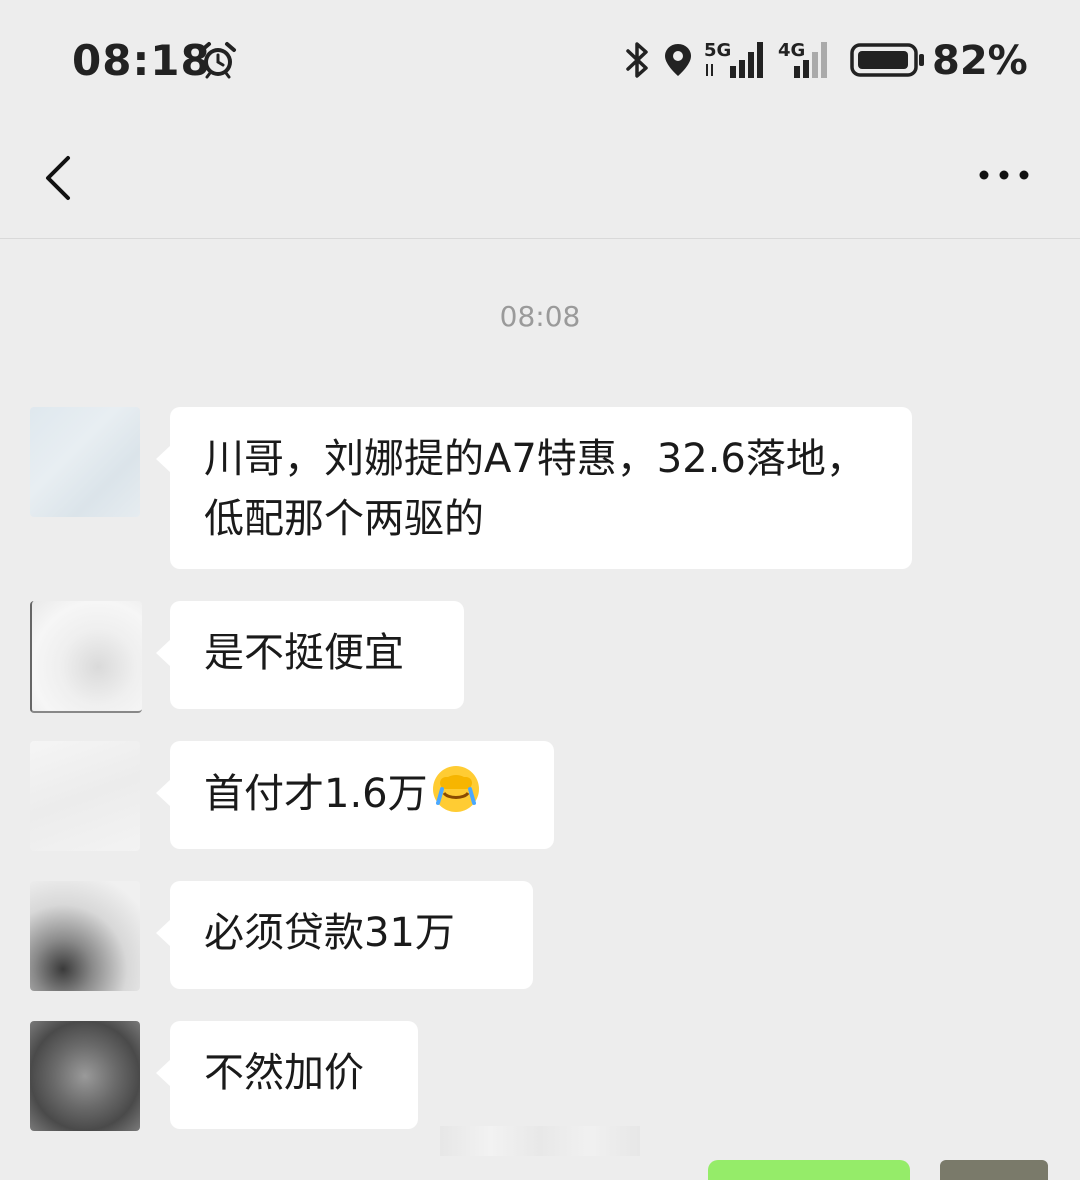  What do you see at coordinates (717, 50) in the screenshot?
I see `svg-text: 5G` at bounding box center [717, 50].